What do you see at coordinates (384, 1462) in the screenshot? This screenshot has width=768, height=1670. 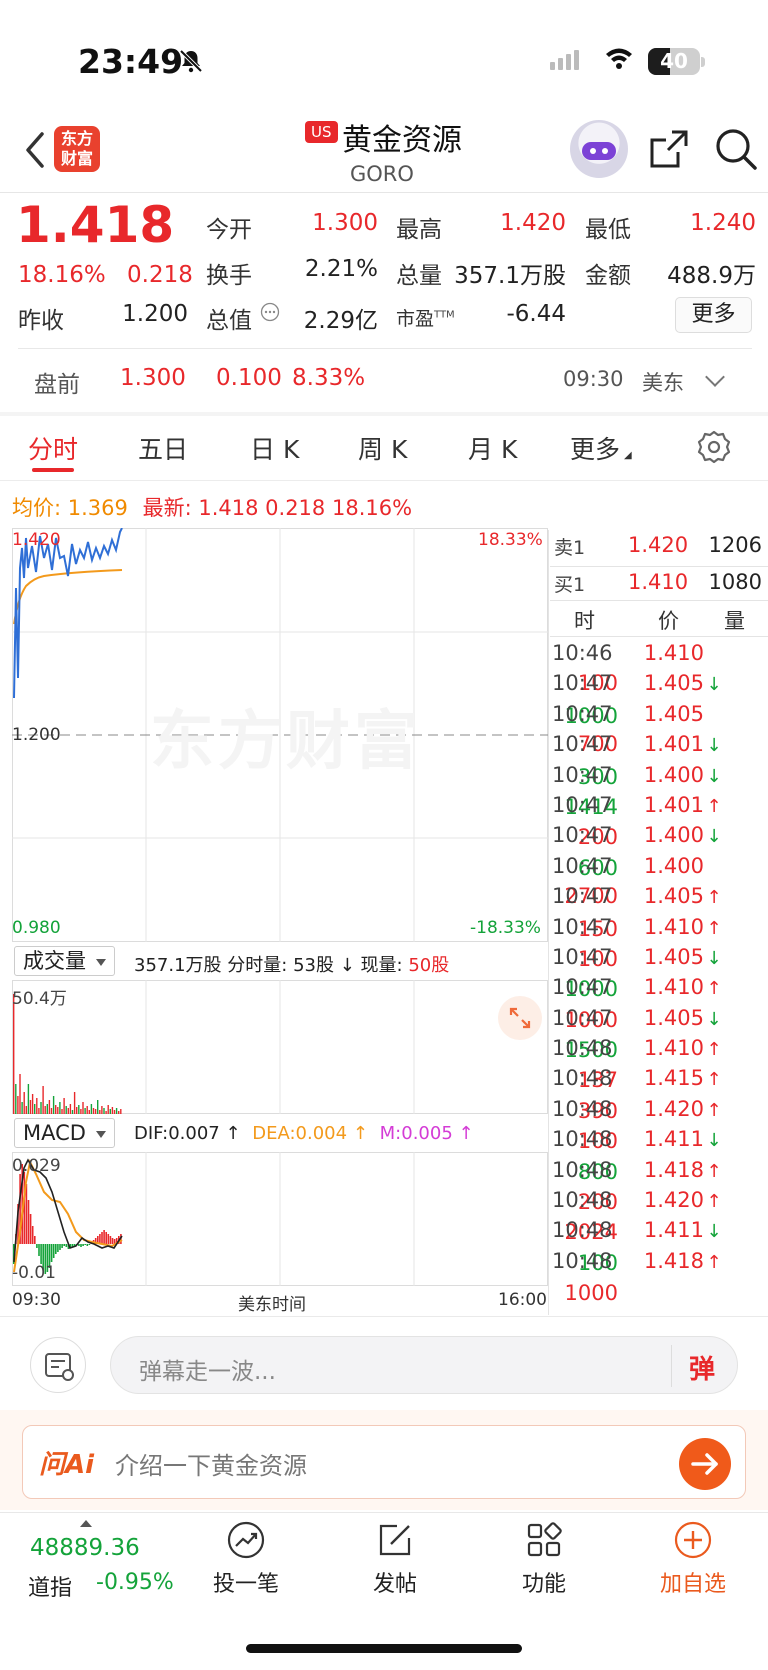 I see `ai-ask-box: 问Ai 介绍一下黄金资源` at bounding box center [384, 1462].